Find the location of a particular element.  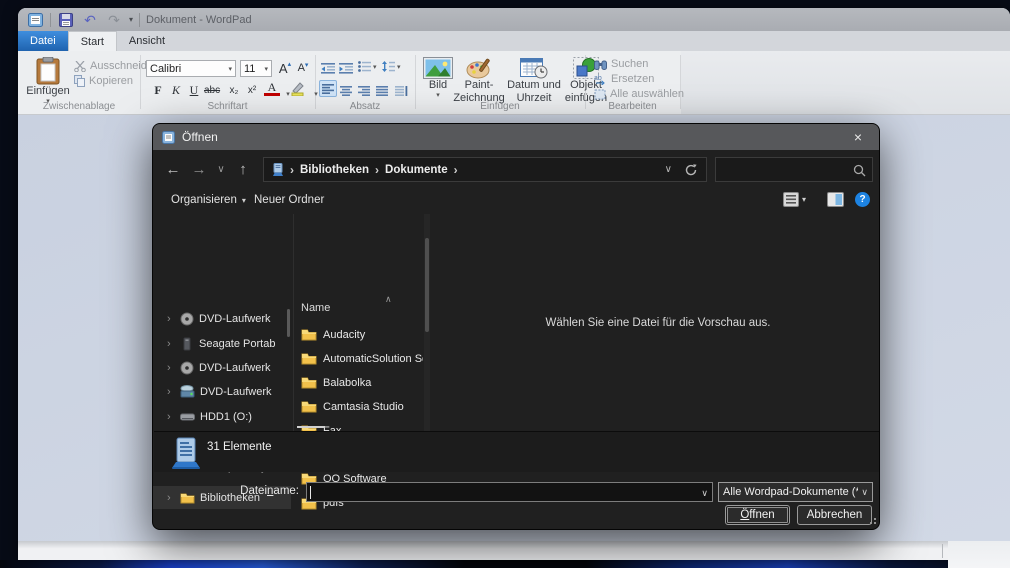

refresh-icon is located at coordinates (691, 170).